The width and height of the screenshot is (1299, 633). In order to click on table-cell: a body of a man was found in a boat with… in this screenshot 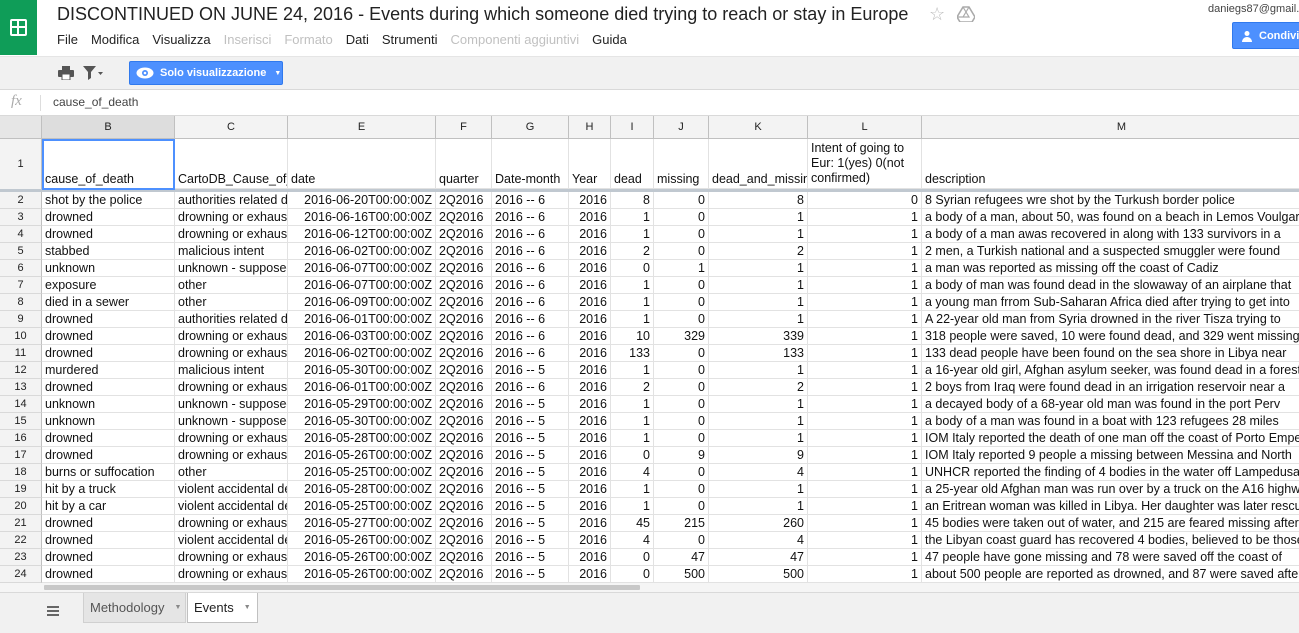, I will do `click(1110, 421)`.